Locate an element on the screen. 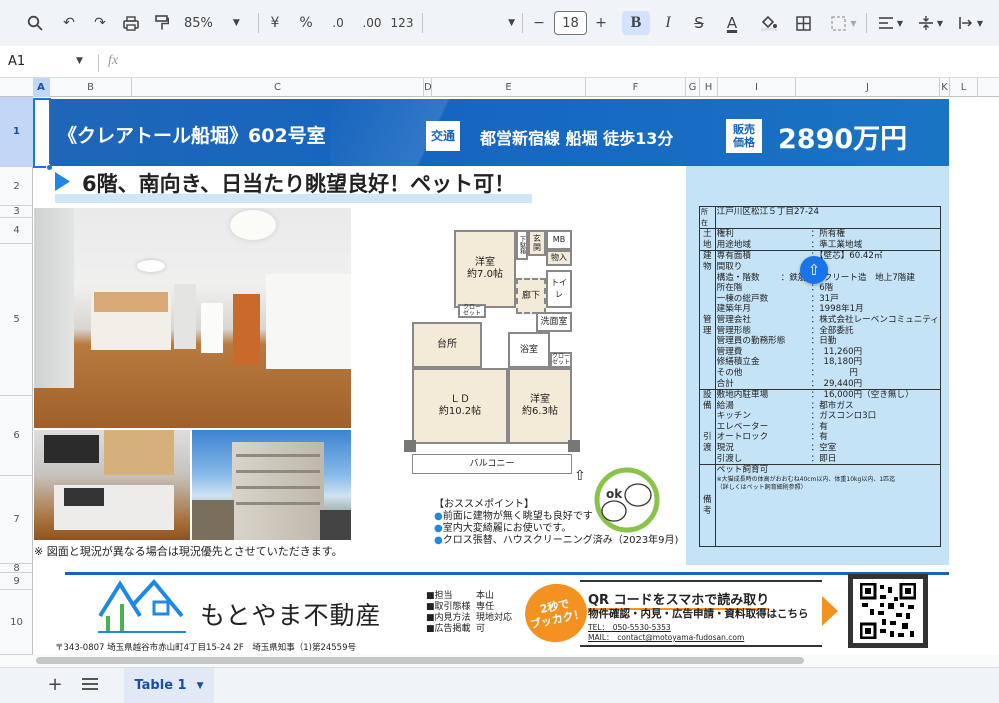 This screenshot has height=703, width=999. fp-washroom: 洗面室 is located at coordinates (554, 322).